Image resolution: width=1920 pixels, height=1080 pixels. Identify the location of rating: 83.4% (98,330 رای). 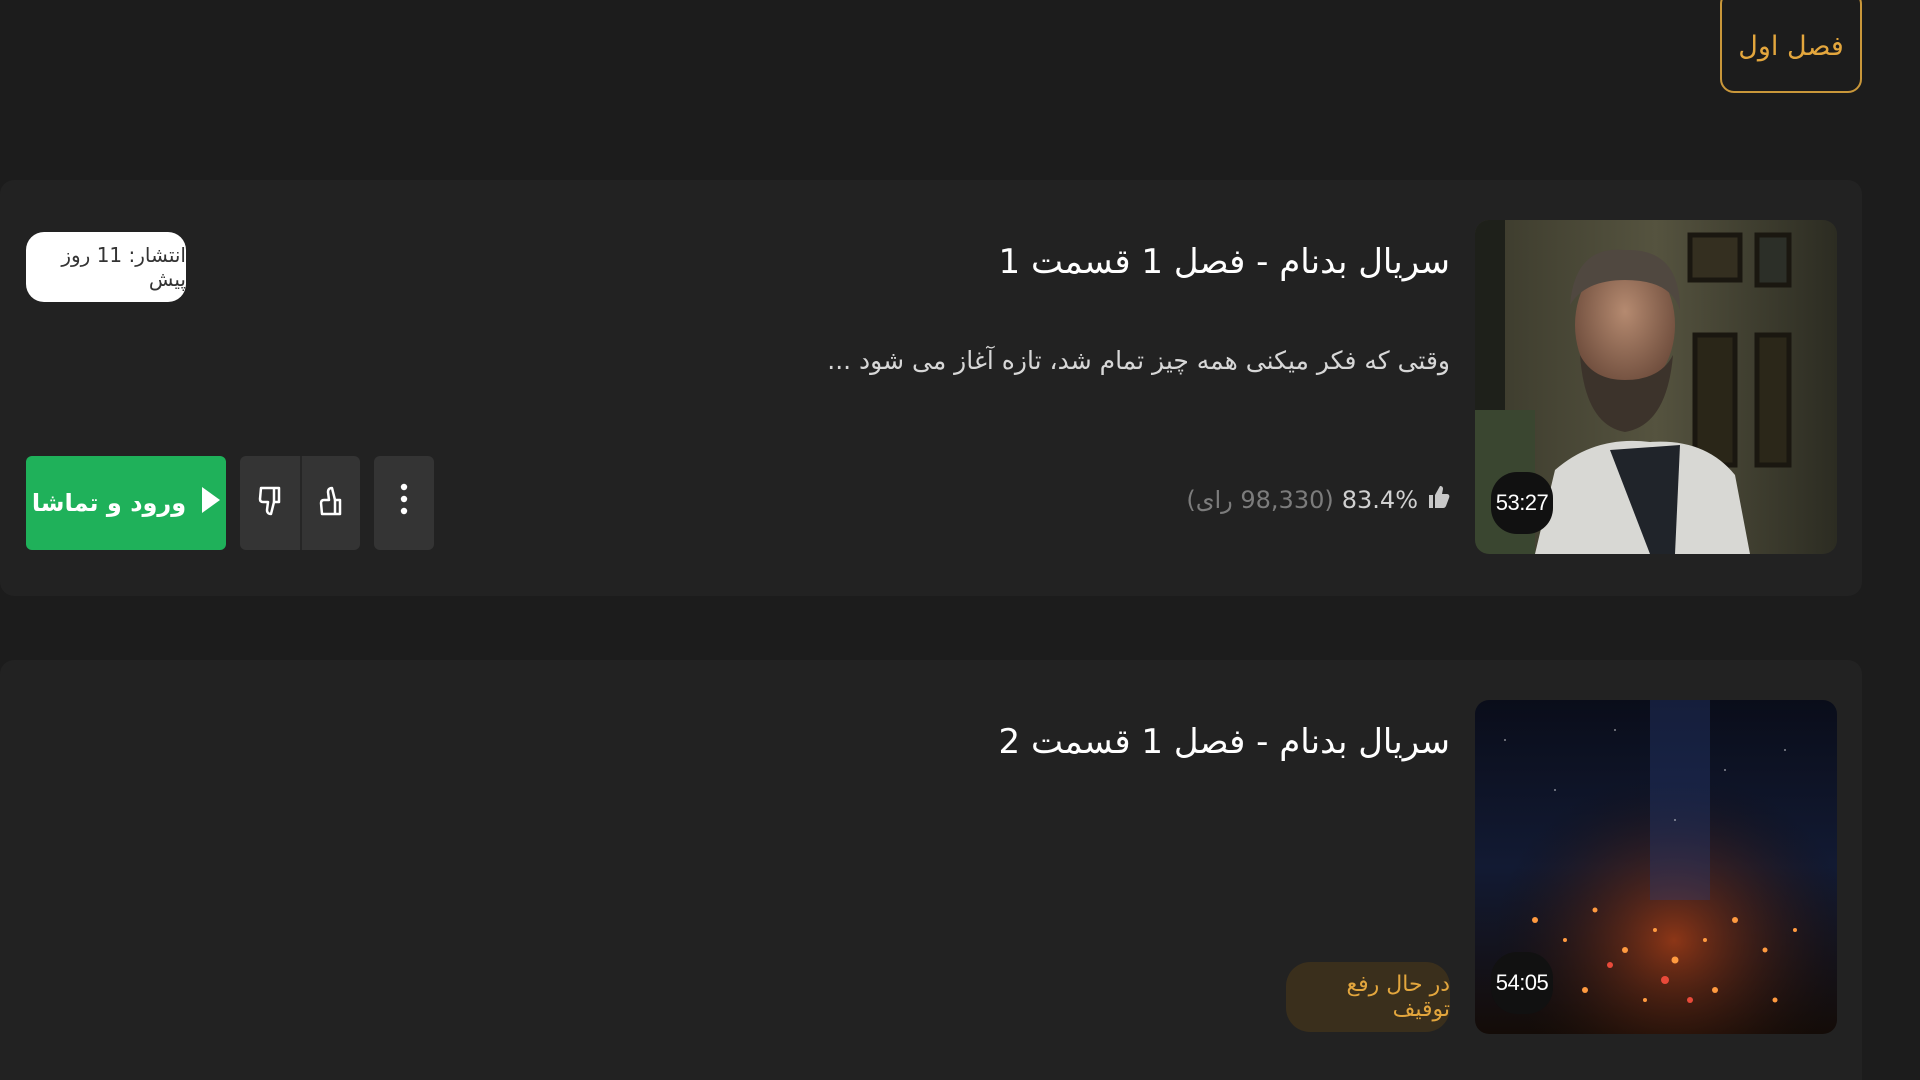
(1318, 500).